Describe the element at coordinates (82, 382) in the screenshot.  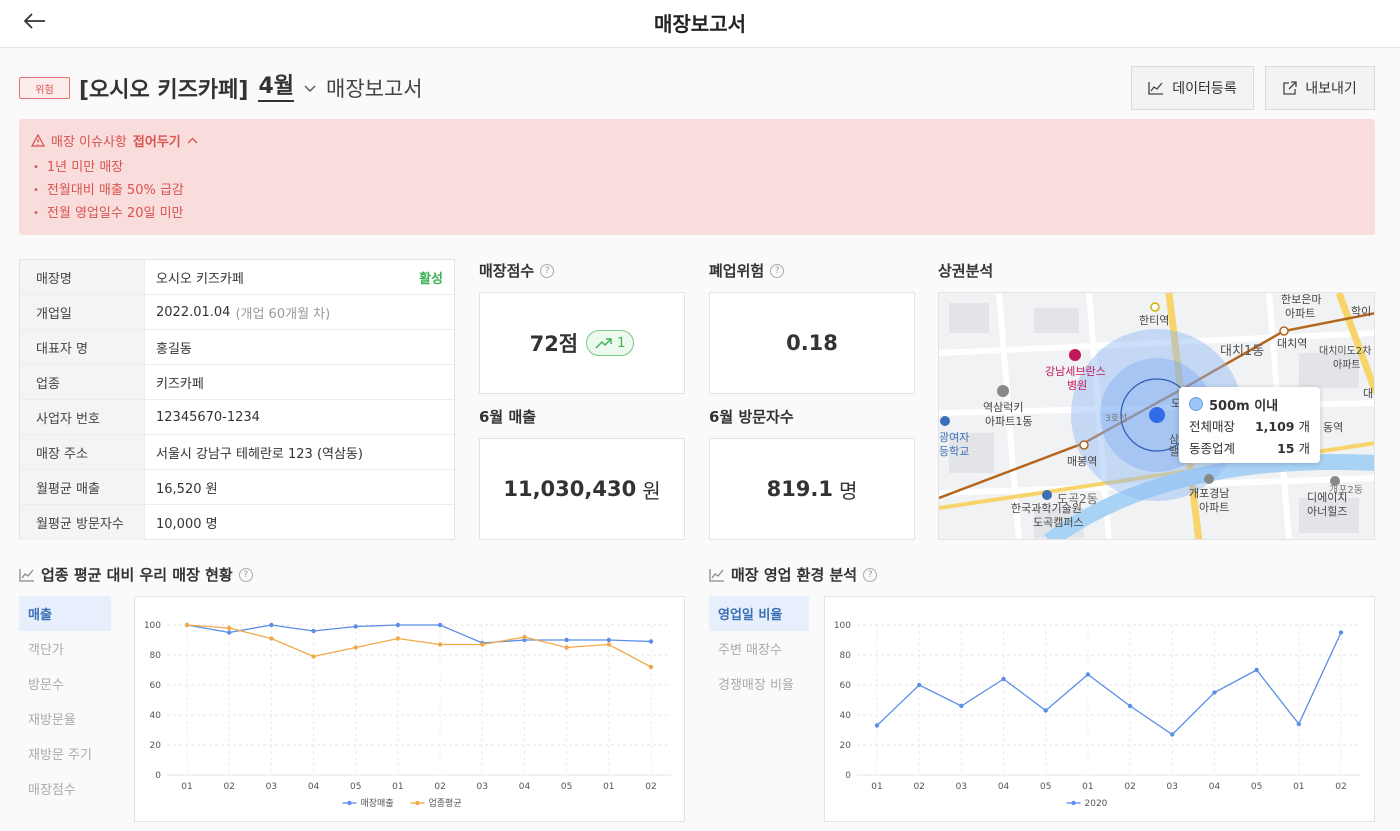
I see `info-label: 업종` at that location.